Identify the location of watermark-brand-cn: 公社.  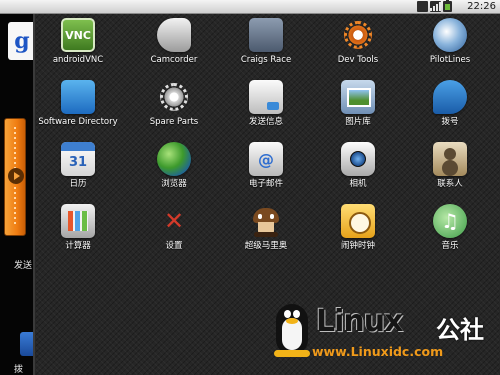
(460, 330).